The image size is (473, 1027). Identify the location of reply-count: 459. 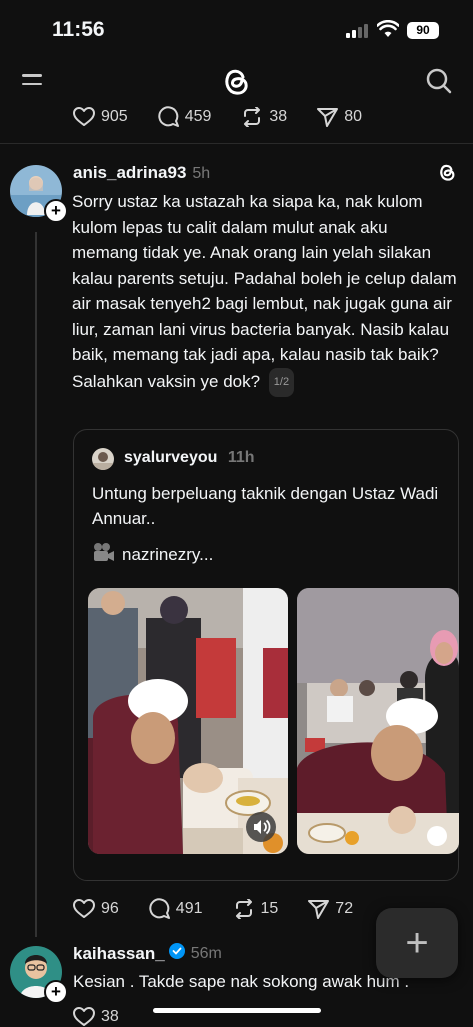
(198, 116).